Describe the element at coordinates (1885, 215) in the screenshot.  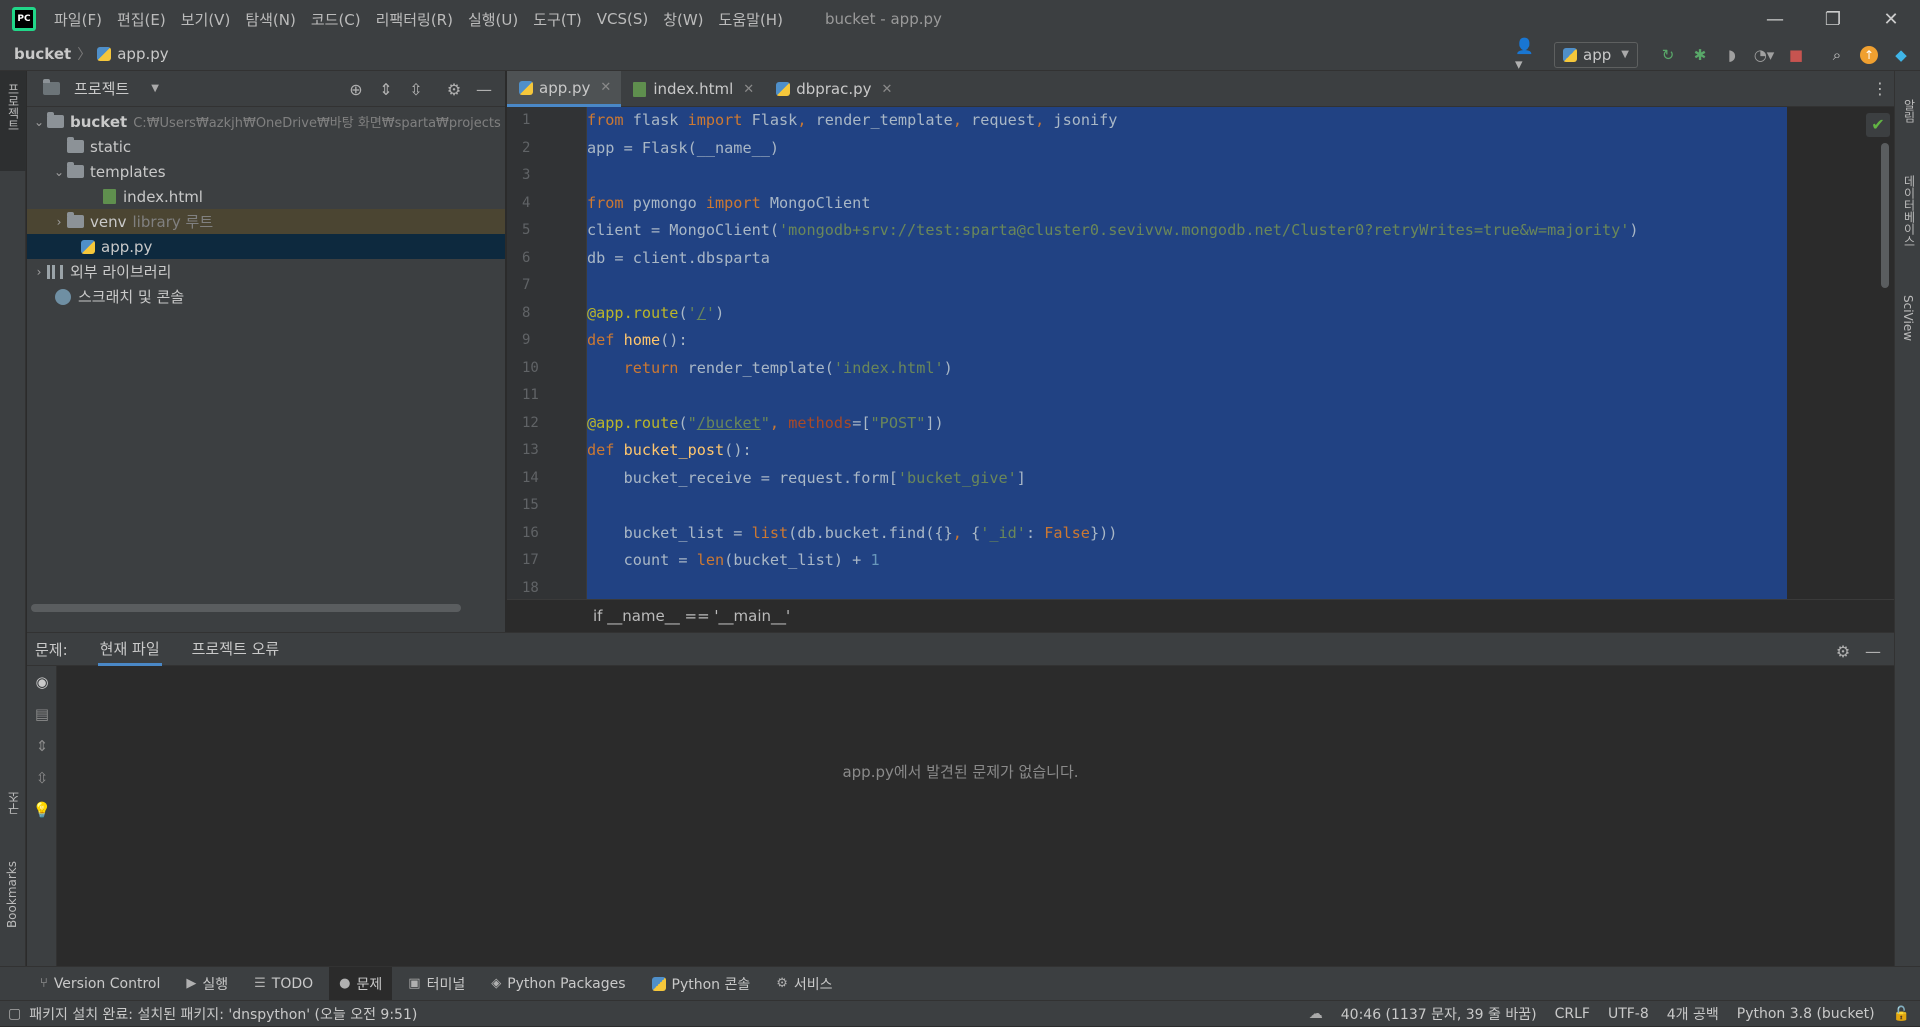
I see `vertical-scrollbar` at that location.